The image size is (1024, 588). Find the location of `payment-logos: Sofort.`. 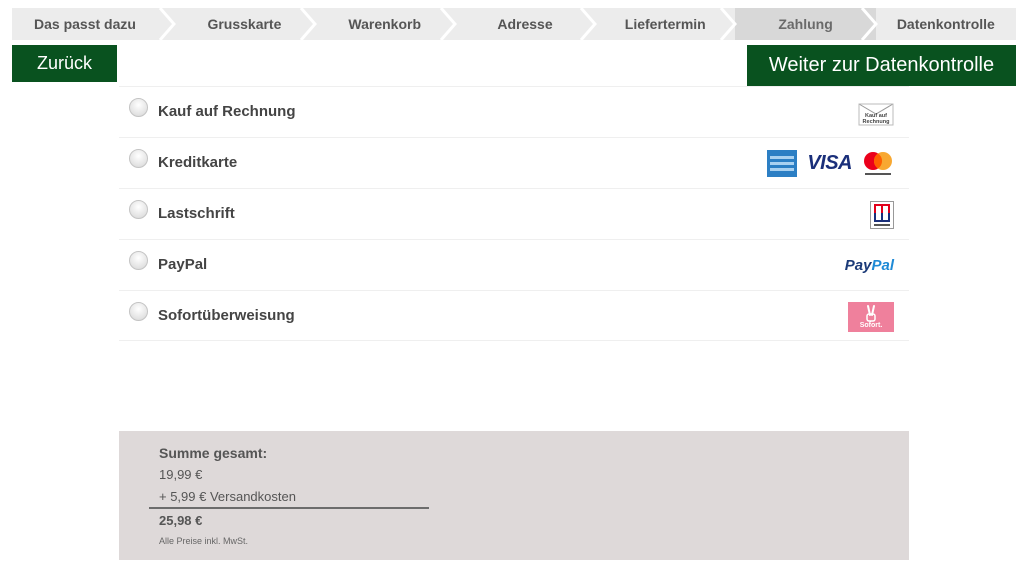

payment-logos: Sofort. is located at coordinates (871, 316).